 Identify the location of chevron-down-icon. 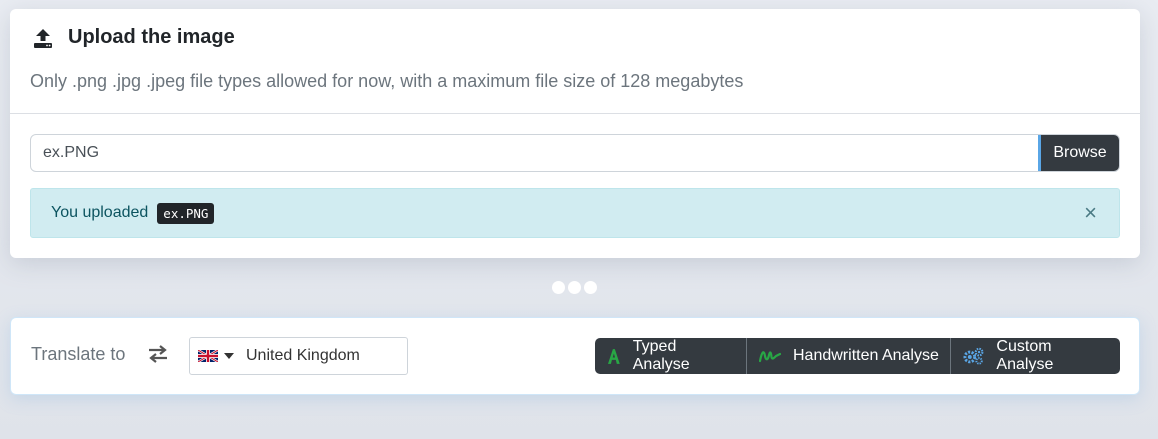
(229, 356).